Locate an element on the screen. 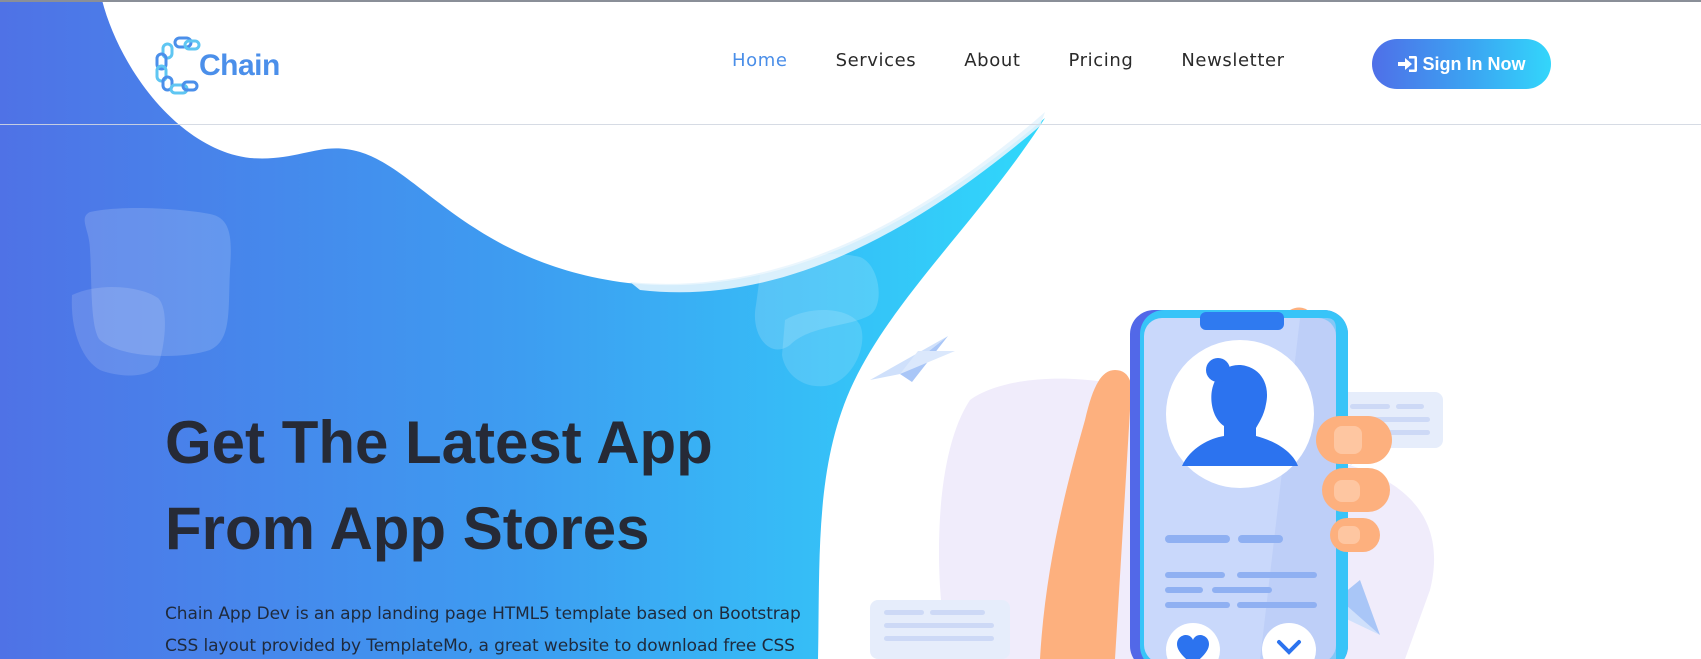 The image size is (1701, 659). nav-item-pricing: Pricing is located at coordinates (1100, 60).